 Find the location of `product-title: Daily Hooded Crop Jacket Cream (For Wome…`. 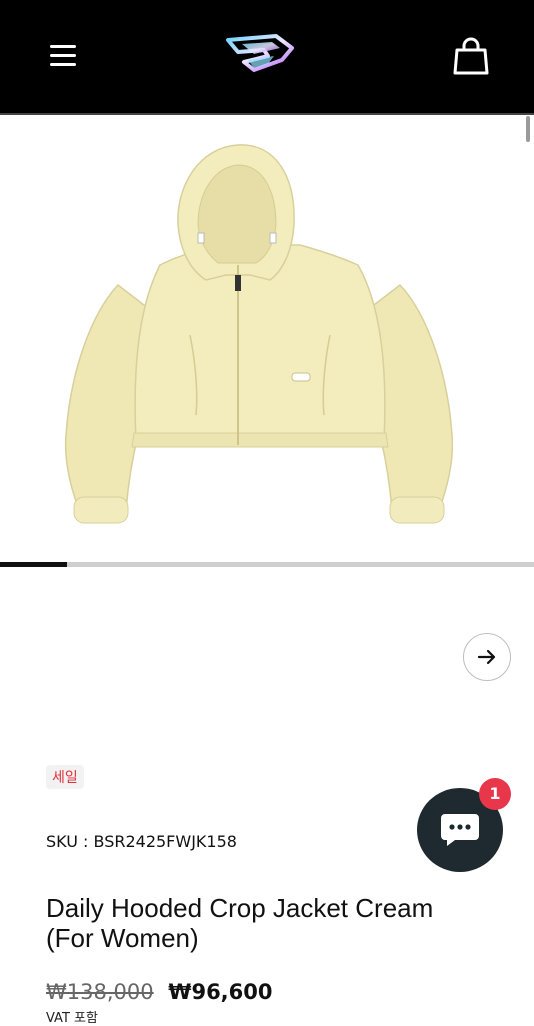

product-title: Daily Hooded Crop Jacket Cream (For Wome… is located at coordinates (240, 923).